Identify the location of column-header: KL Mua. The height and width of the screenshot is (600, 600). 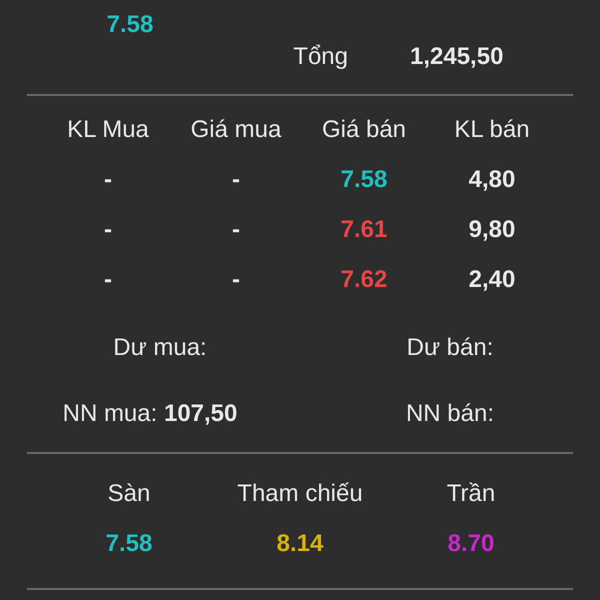
(108, 130).